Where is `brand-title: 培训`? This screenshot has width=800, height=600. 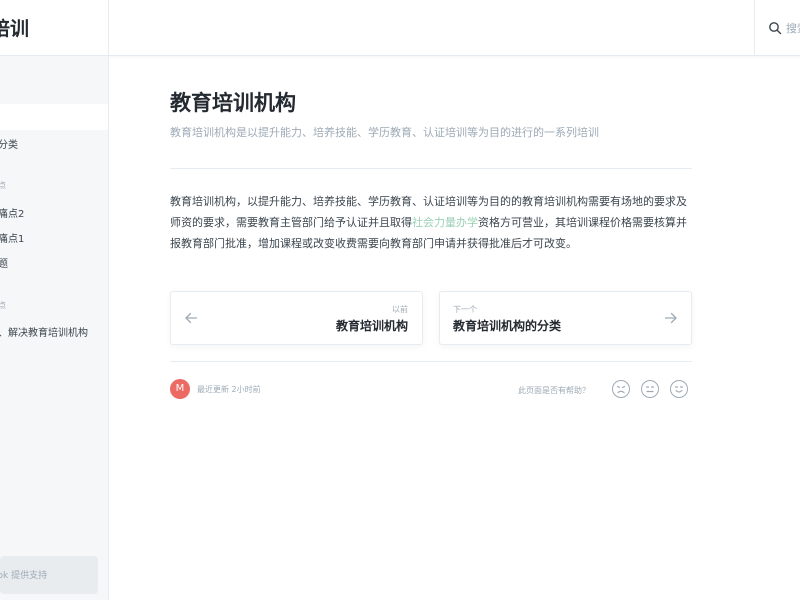 brand-title: 培训 is located at coordinates (14, 27).